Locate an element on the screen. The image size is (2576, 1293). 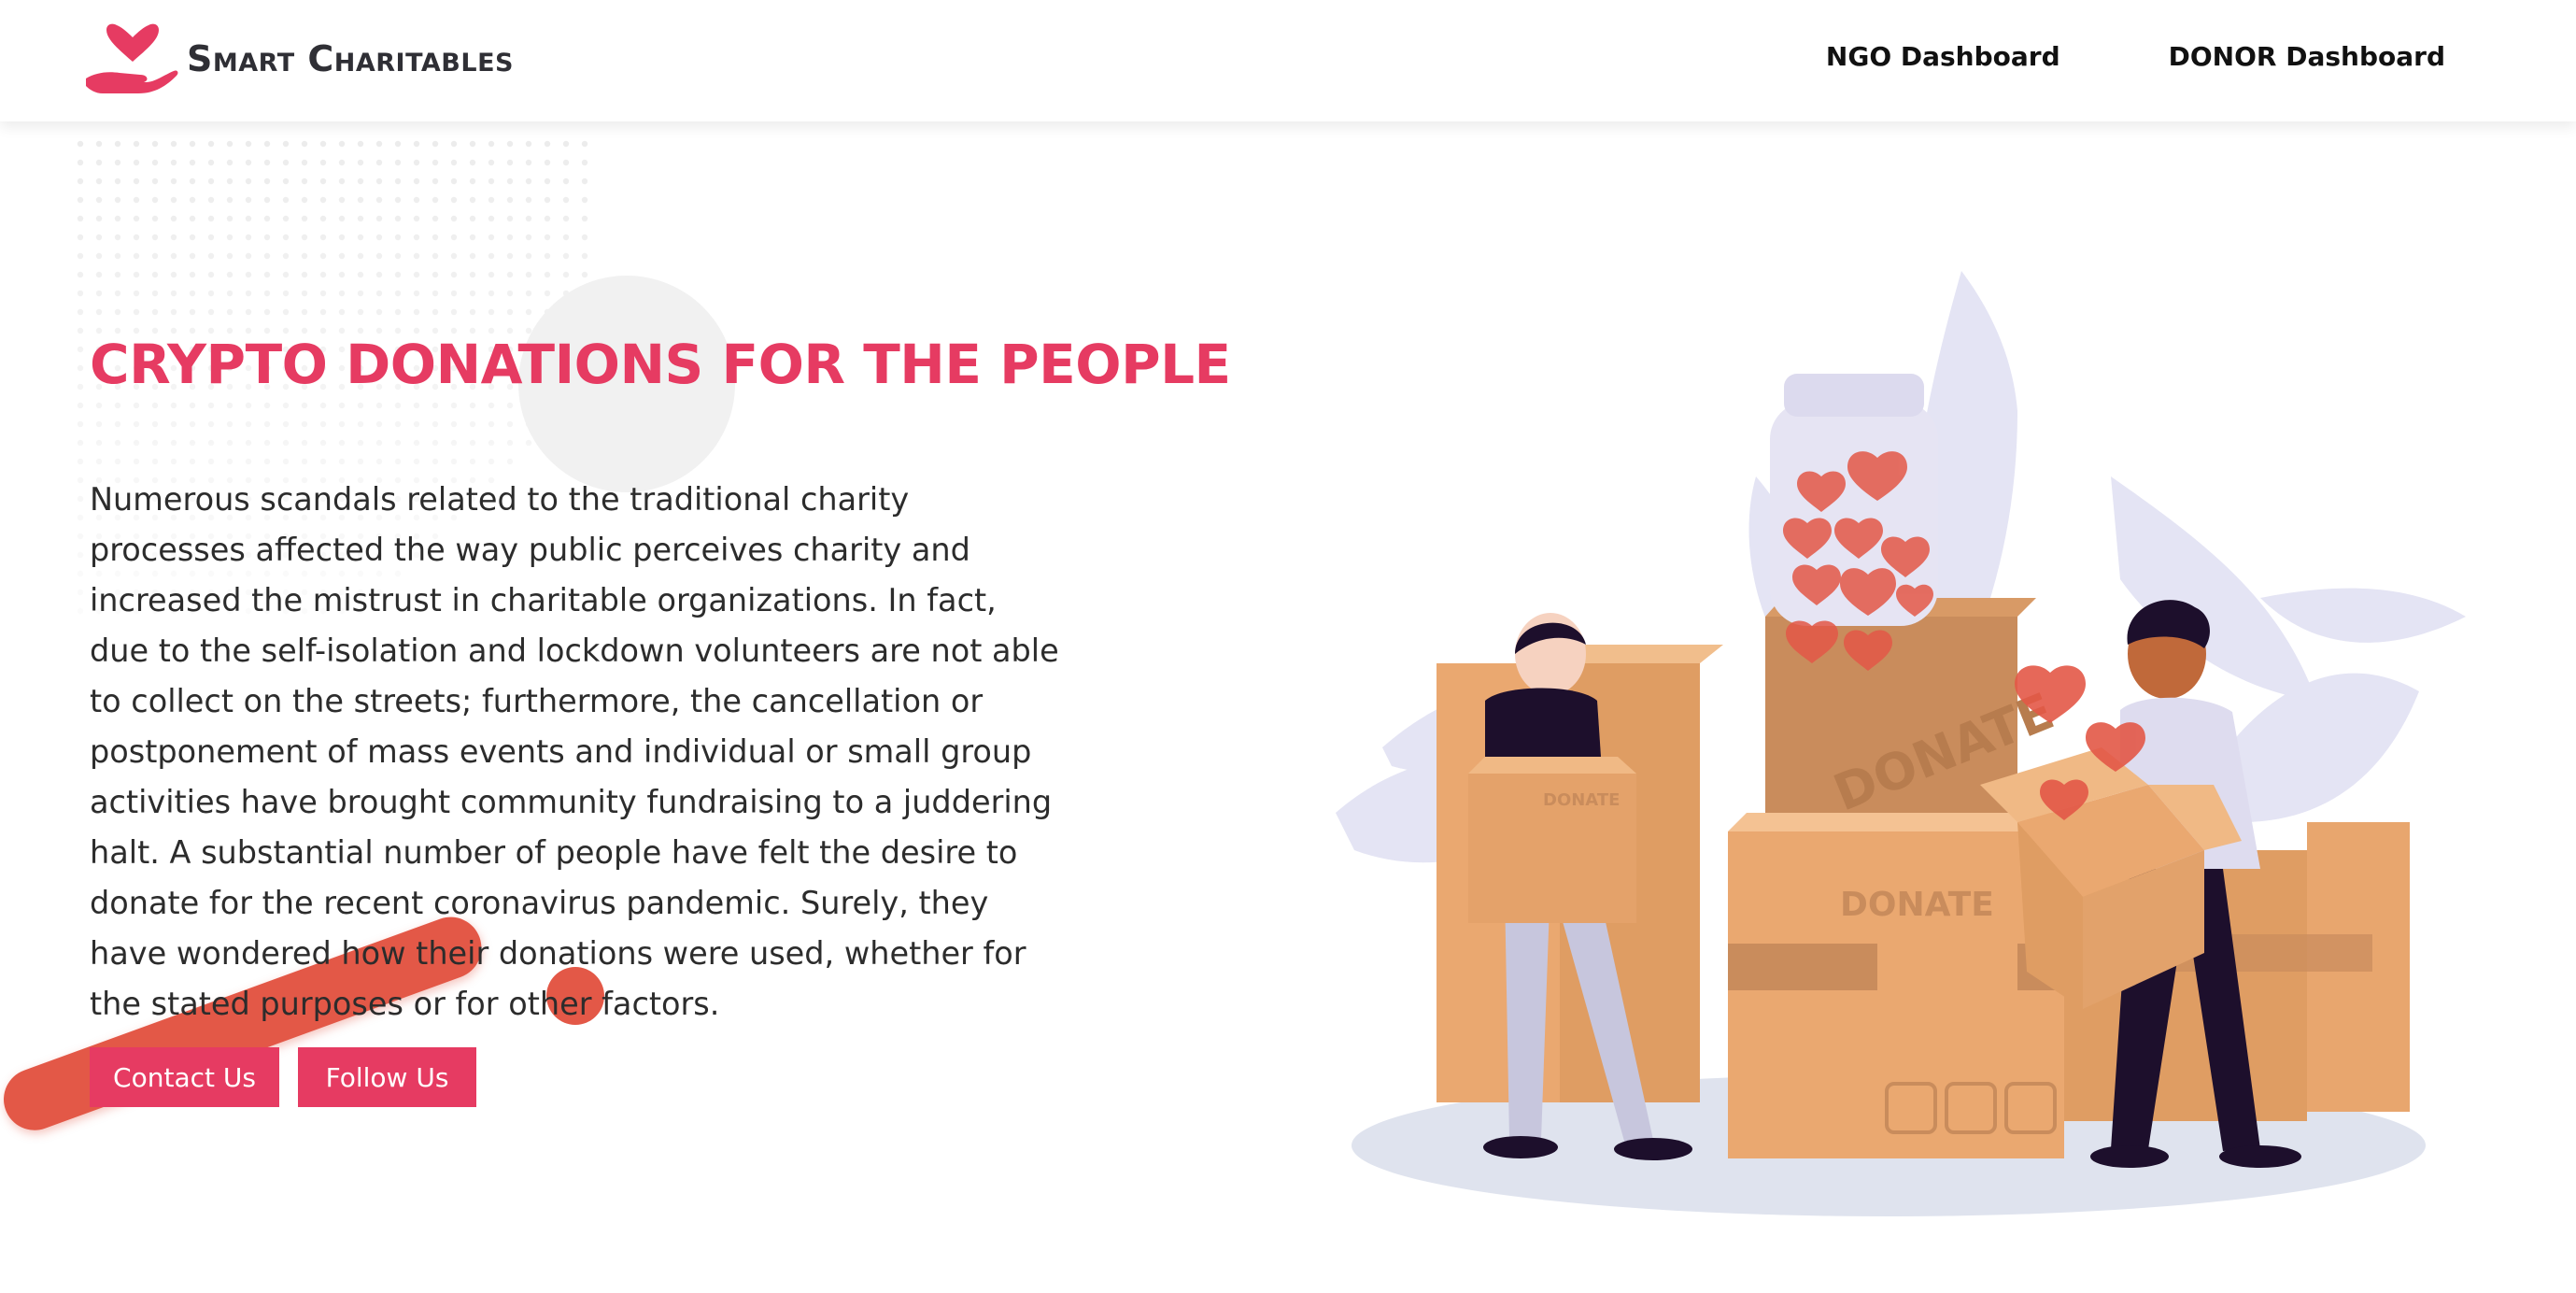
contact-us-button: Contact Us is located at coordinates (184, 1077).